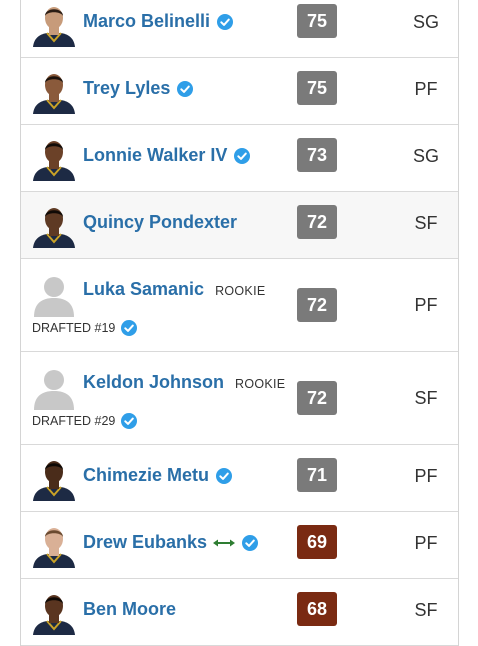 The width and height of the screenshot is (478, 646). I want to click on overall-rating-badge: 69, so click(317, 542).